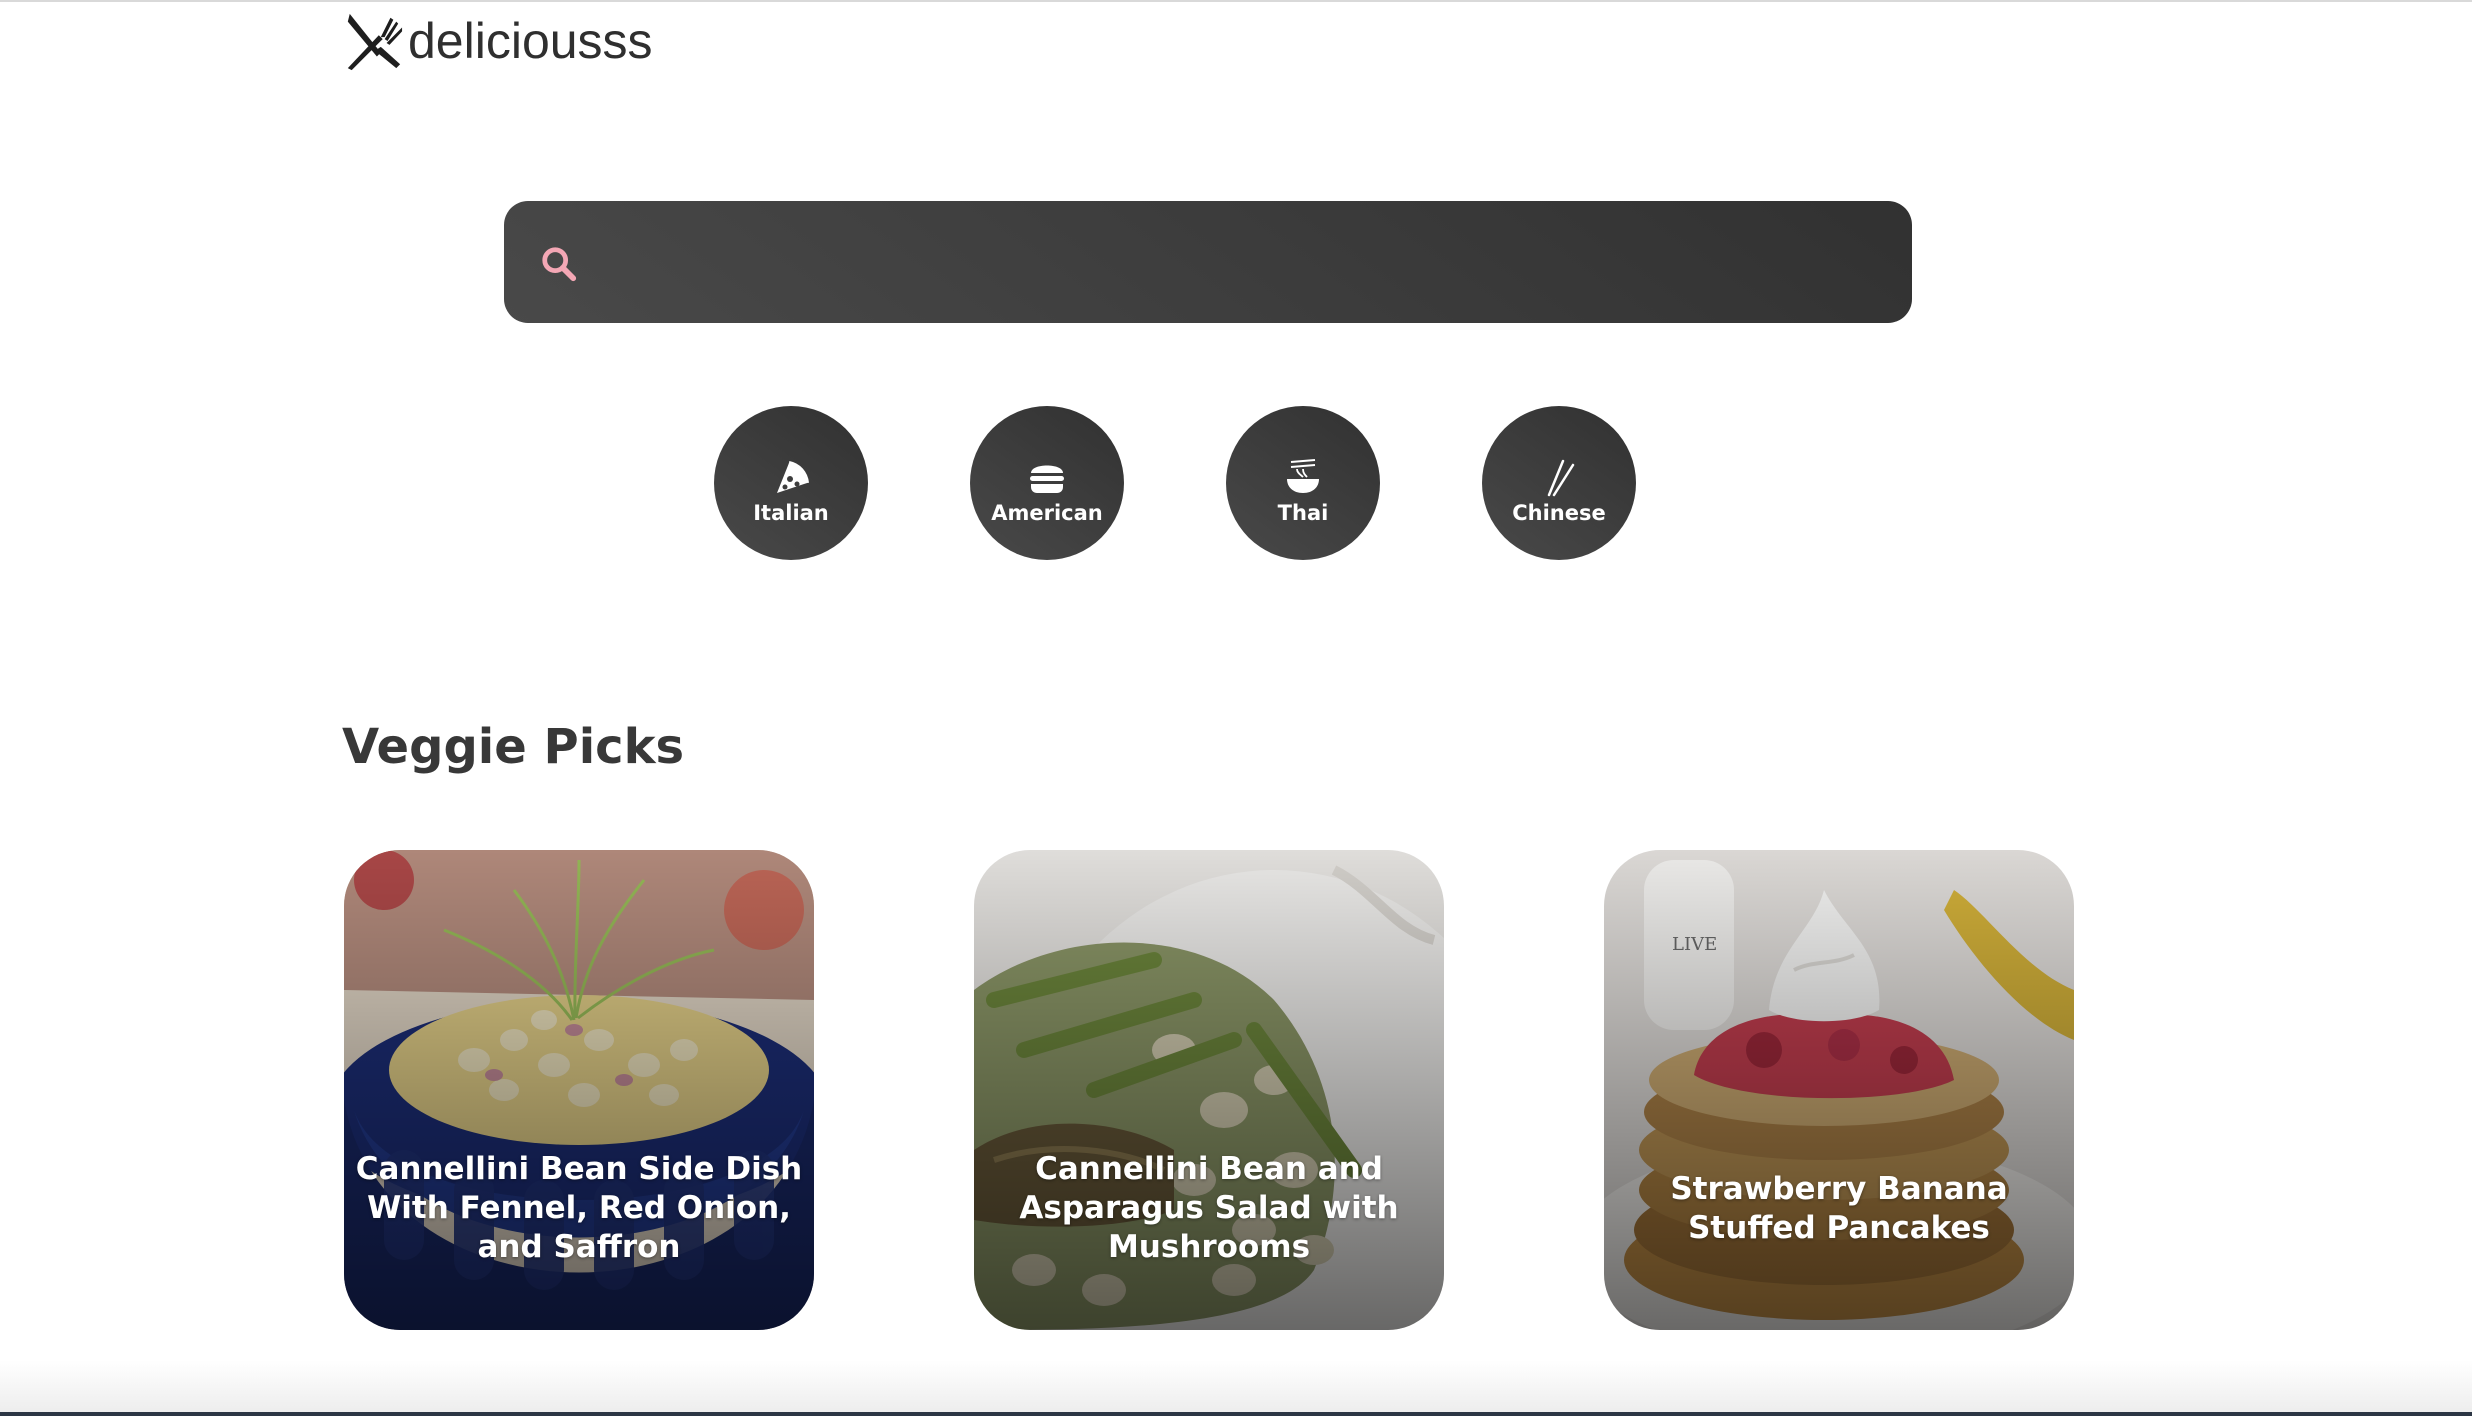 The width and height of the screenshot is (2472, 1416). I want to click on category-american: American, so click(1047, 483).